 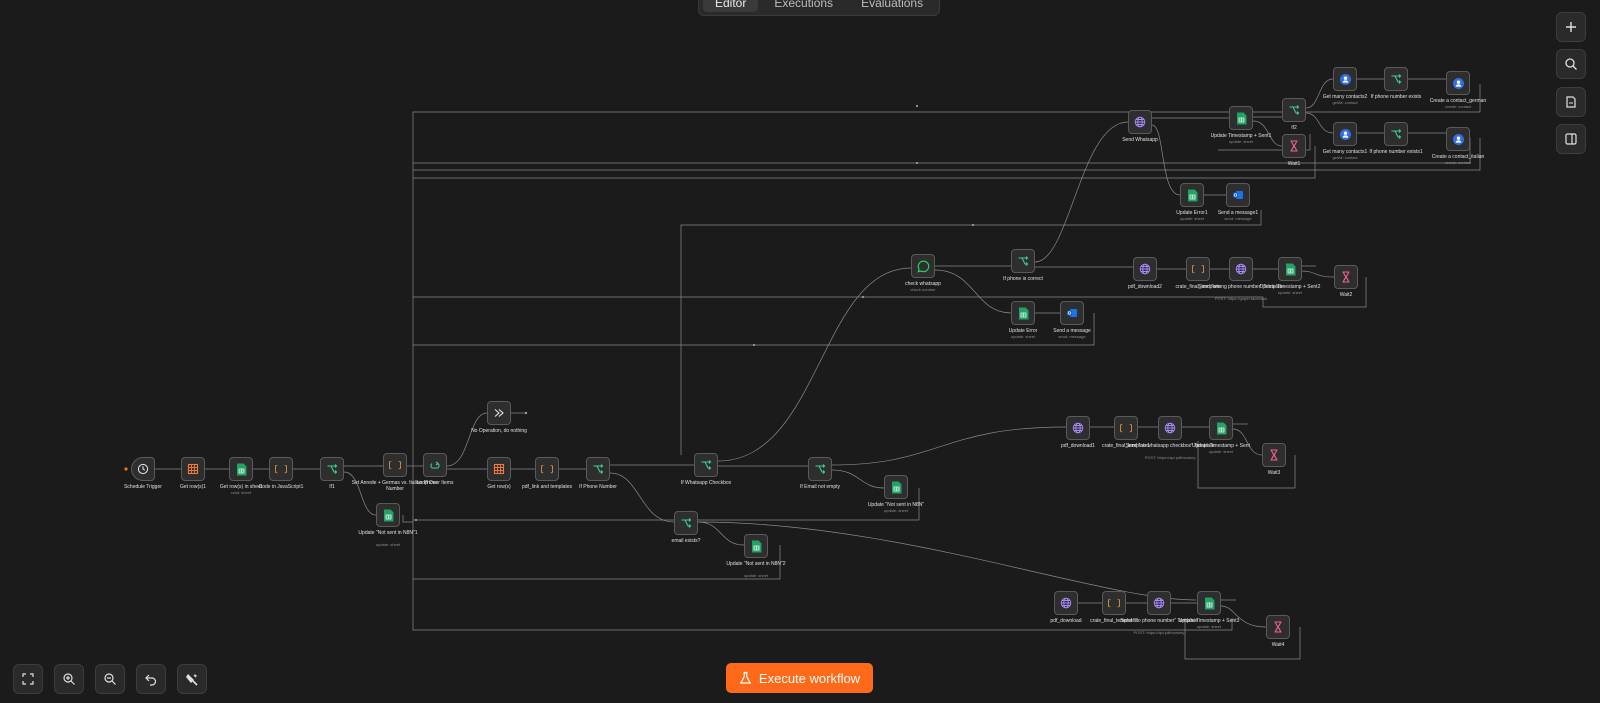 What do you see at coordinates (1192, 195) in the screenshot?
I see `node-update-error1` at bounding box center [1192, 195].